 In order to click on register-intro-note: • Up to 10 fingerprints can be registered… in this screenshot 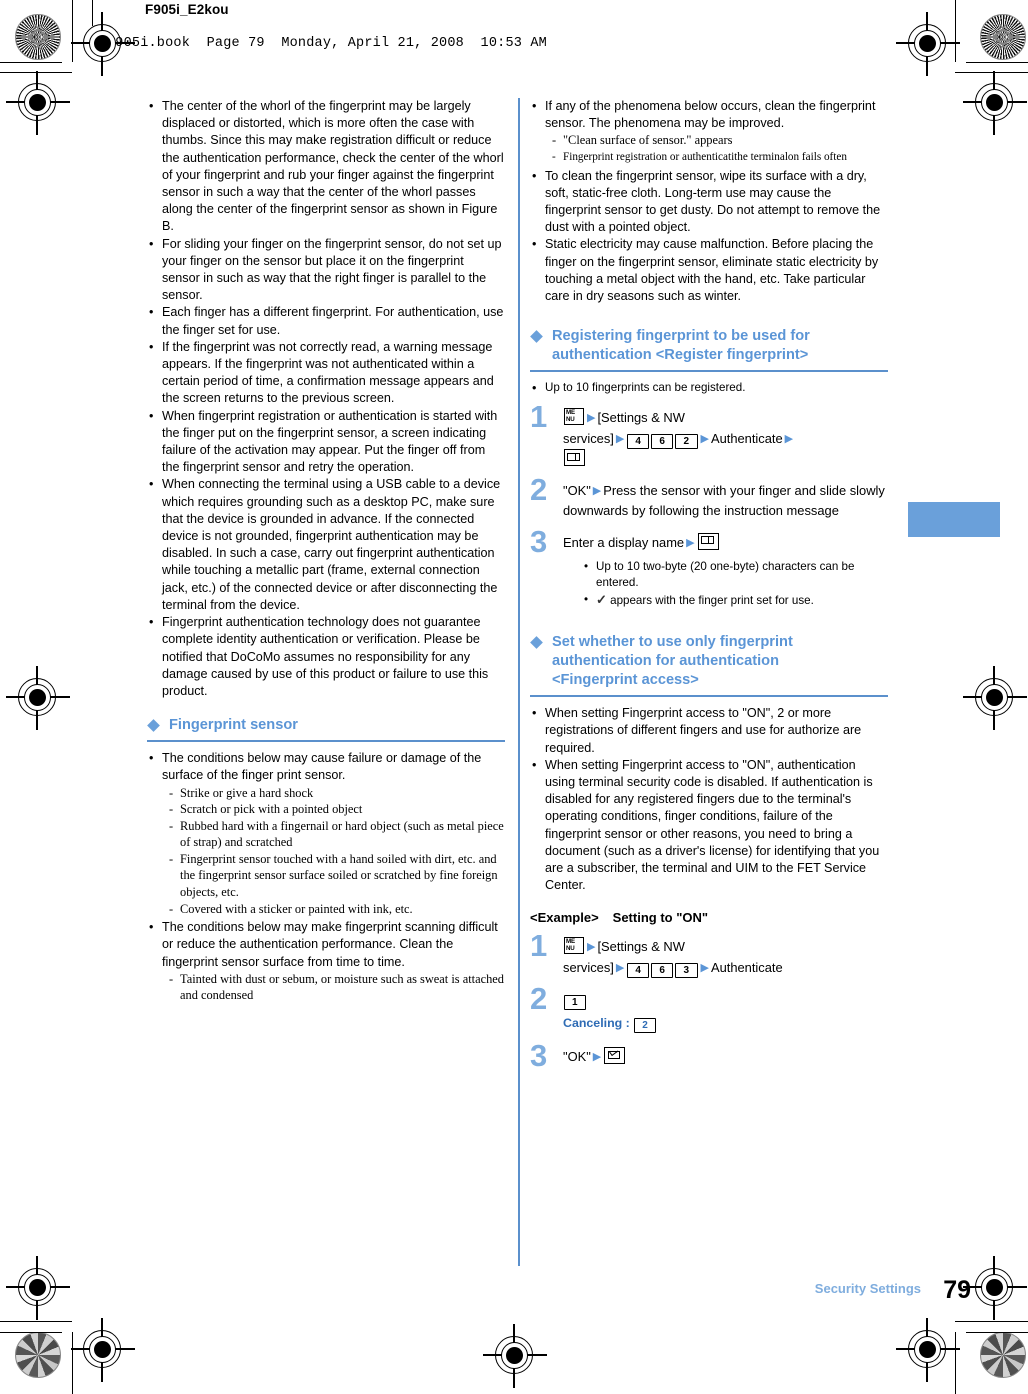, I will do `click(709, 388)`.